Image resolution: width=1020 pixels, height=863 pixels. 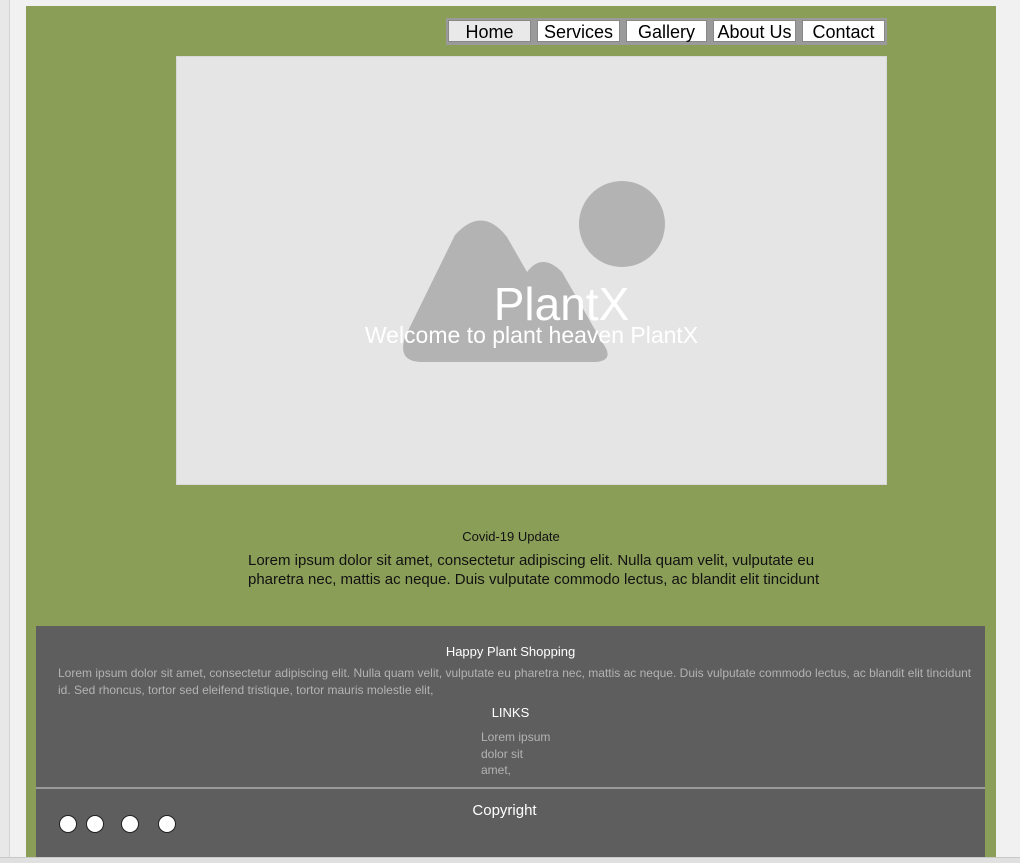 I want to click on nav-about-us: About Us, so click(x=754, y=31).